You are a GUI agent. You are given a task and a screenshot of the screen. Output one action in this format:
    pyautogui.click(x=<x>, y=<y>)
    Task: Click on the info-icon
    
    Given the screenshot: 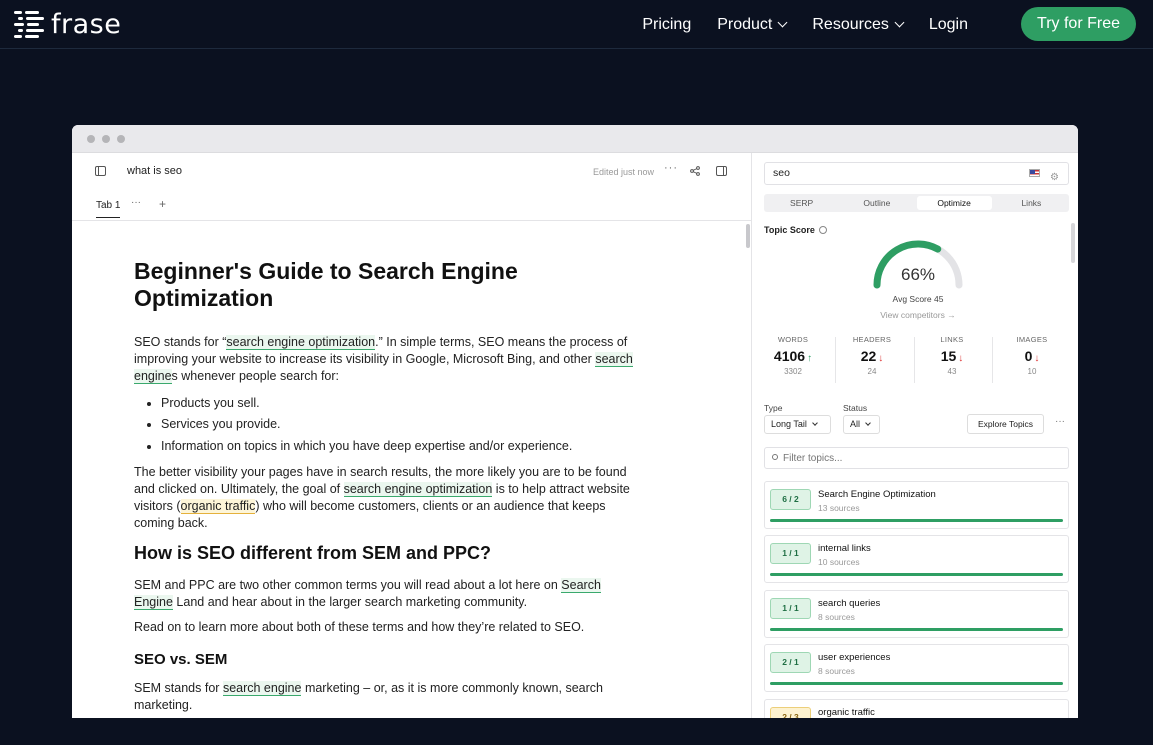 What is the action you would take?
    pyautogui.click(x=822, y=230)
    